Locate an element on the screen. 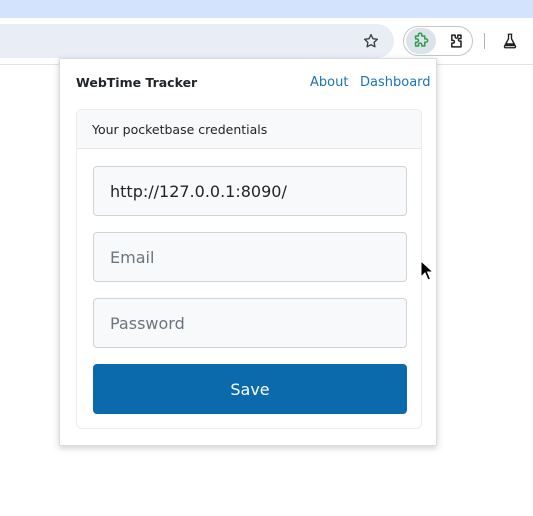  email-input is located at coordinates (250, 257).